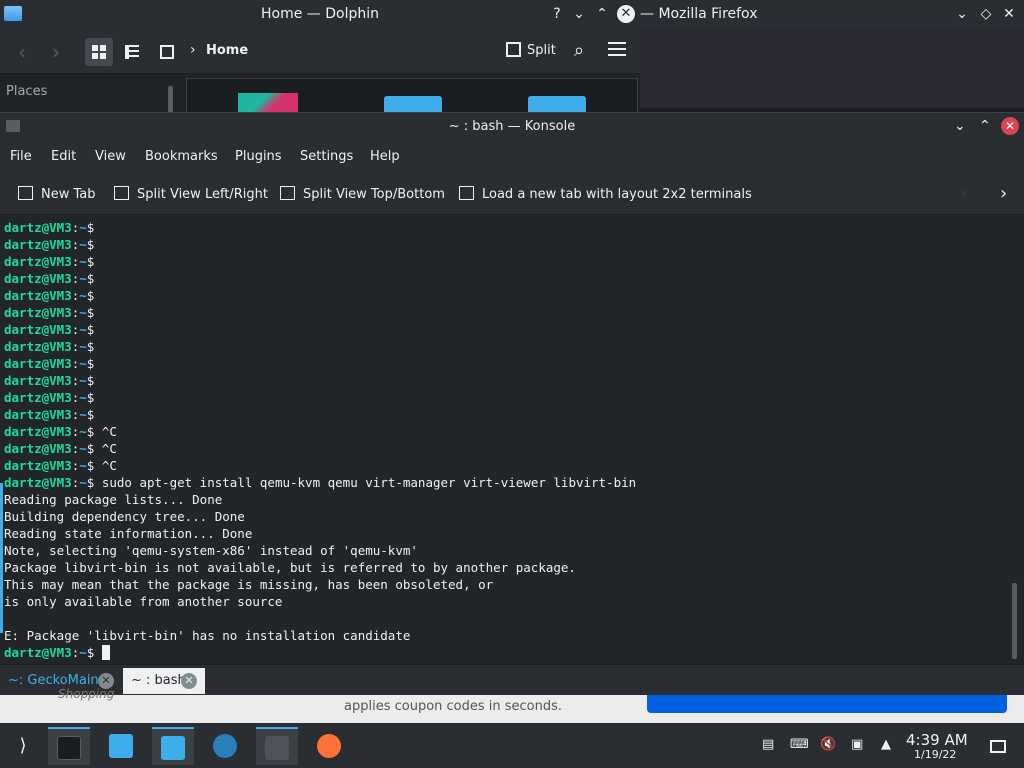  Describe the element at coordinates (258, 156) in the screenshot. I see `menu-plugins: Plugins` at that location.